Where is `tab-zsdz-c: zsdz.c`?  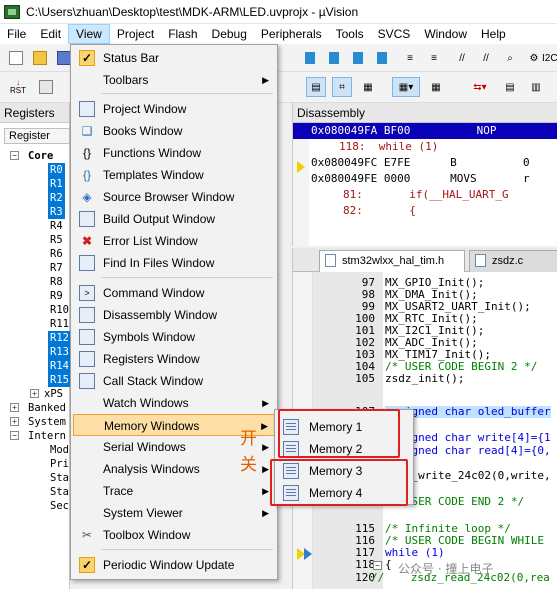
tab-zsdz-c: zsdz.c is located at coordinates (513, 261).